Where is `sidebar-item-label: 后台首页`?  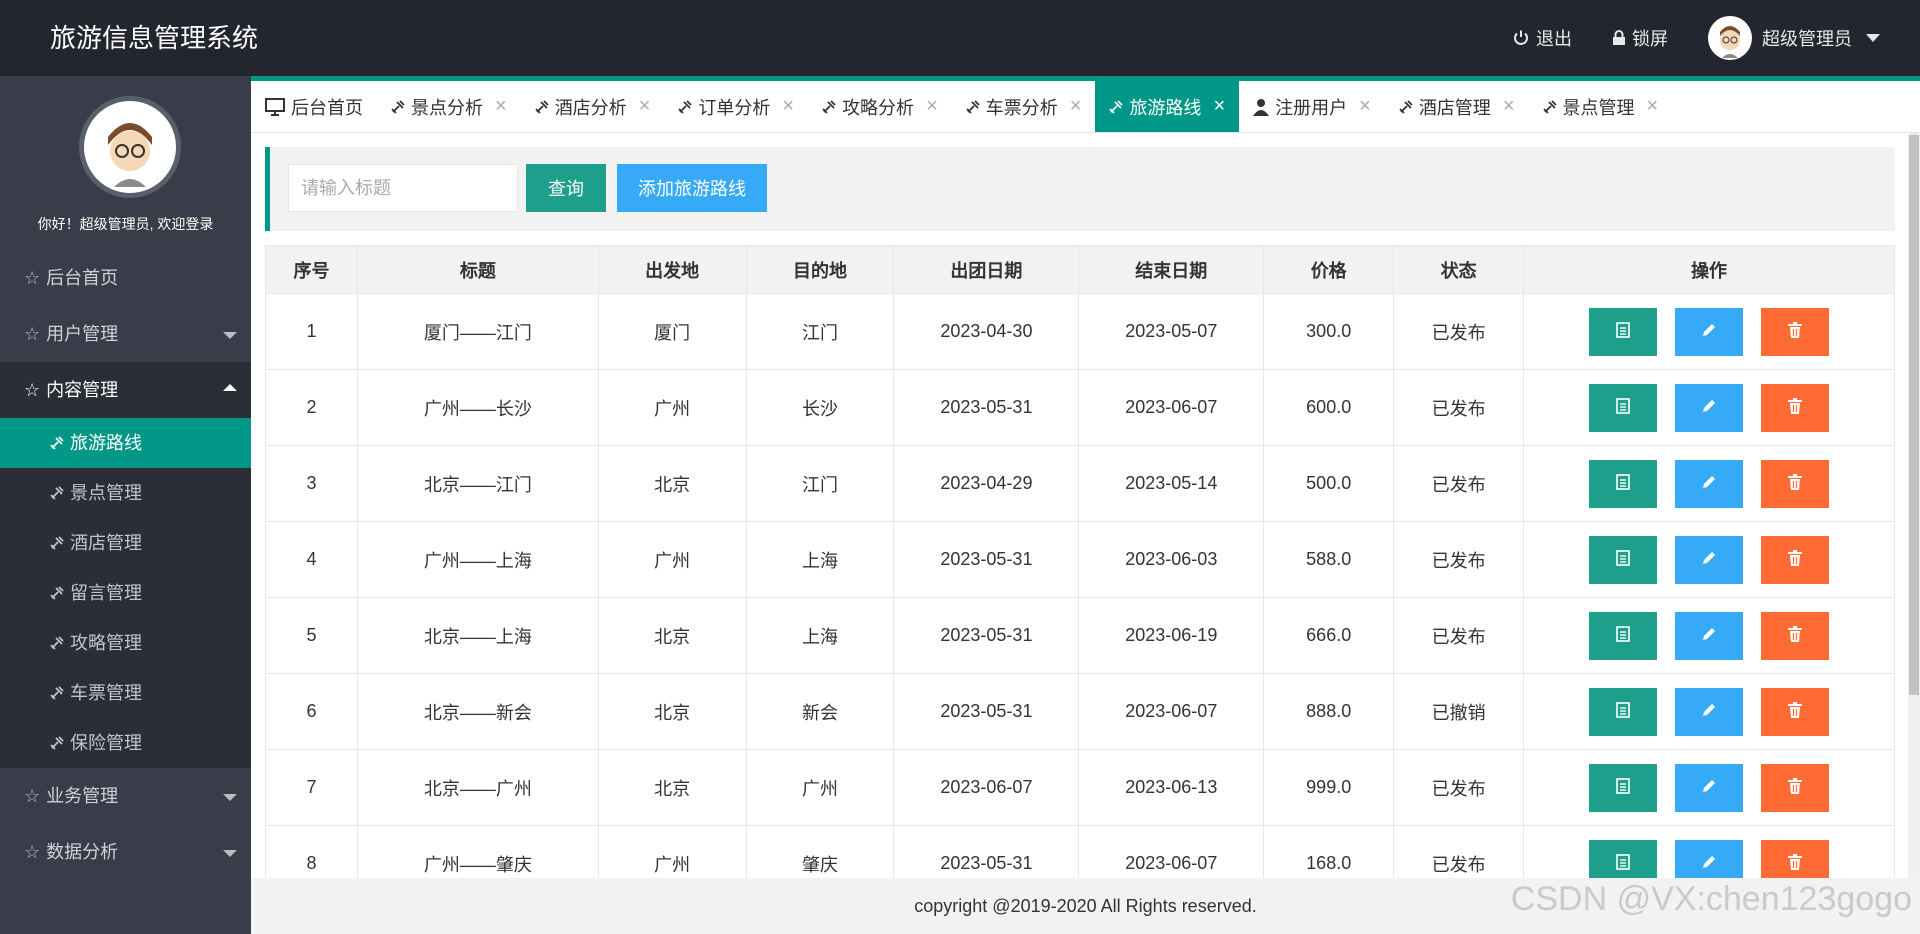 sidebar-item-label: 后台首页 is located at coordinates (82, 278).